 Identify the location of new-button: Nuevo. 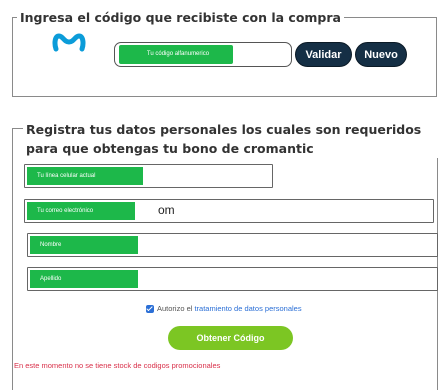
(381, 54).